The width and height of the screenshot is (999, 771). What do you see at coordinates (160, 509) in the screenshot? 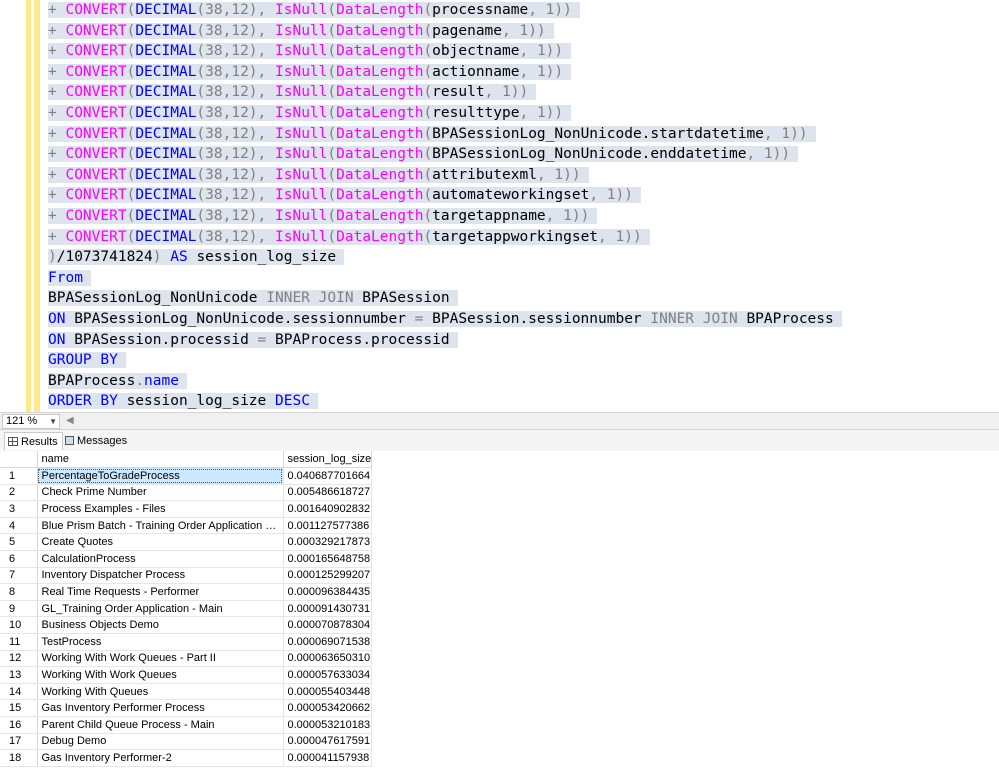
I see `cell-name: Process Examples - Files` at bounding box center [160, 509].